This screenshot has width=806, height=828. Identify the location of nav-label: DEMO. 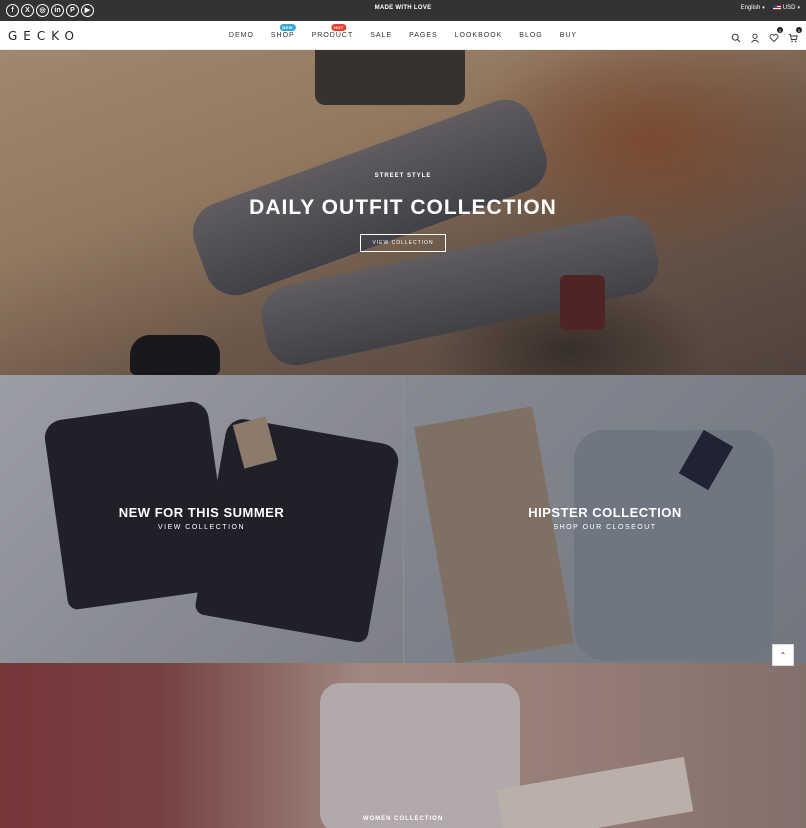
(241, 35).